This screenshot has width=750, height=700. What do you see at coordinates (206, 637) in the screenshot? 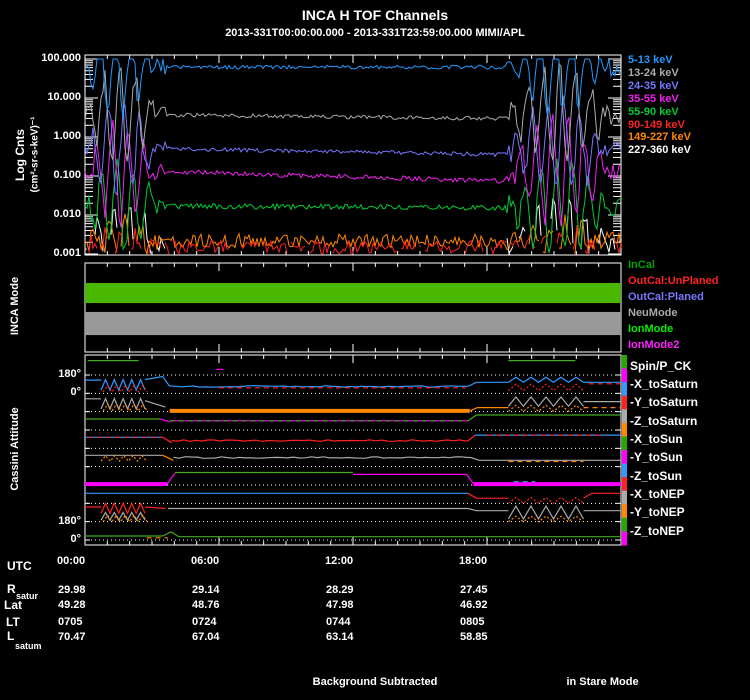
I see `ephemeris-cell: 67.04` at bounding box center [206, 637].